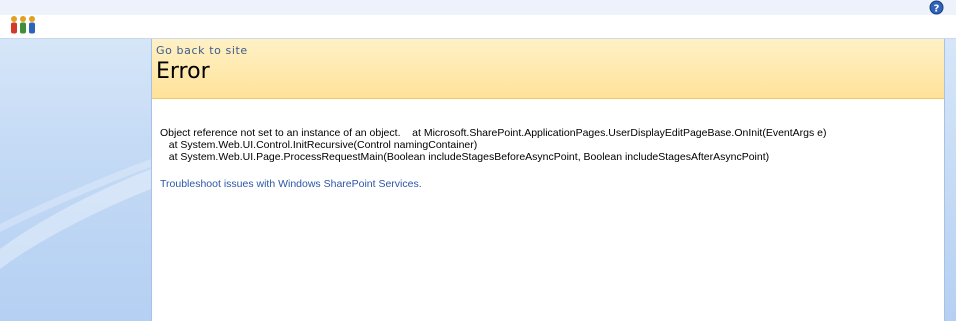  What do you see at coordinates (183, 71) in the screenshot?
I see `page-title: Error` at bounding box center [183, 71].